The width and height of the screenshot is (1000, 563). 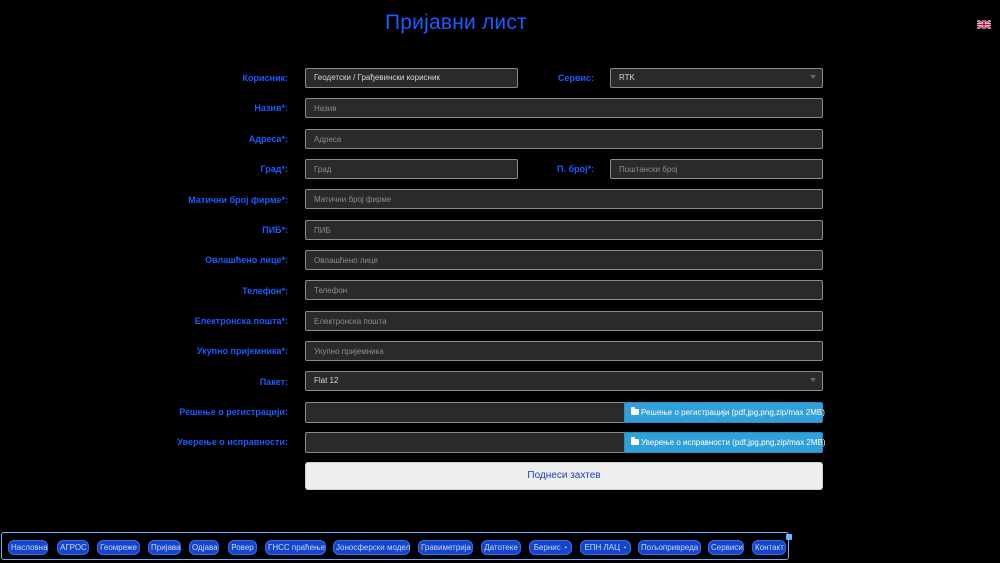 What do you see at coordinates (273, 382) in the screenshot?
I see `paket-label: Пакет:` at bounding box center [273, 382].